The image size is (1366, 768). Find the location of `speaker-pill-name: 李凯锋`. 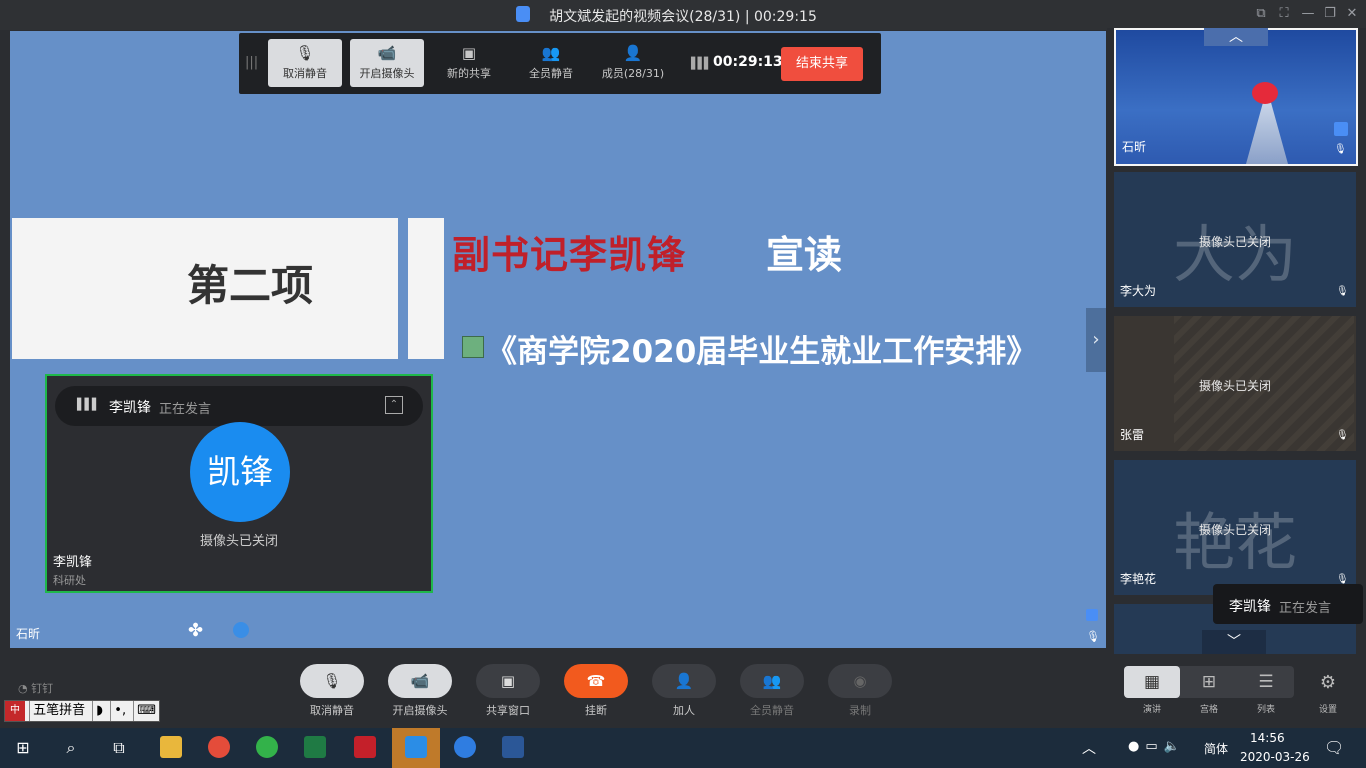

speaker-pill-name: 李凯锋 is located at coordinates (130, 408).